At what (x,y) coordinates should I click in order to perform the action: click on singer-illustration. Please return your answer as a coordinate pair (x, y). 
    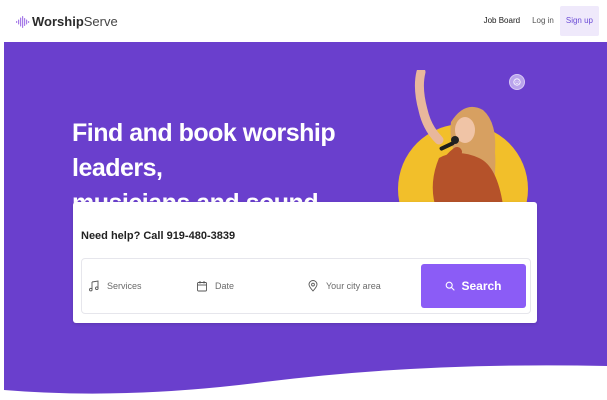
    Looking at the image, I should click on (458, 137).